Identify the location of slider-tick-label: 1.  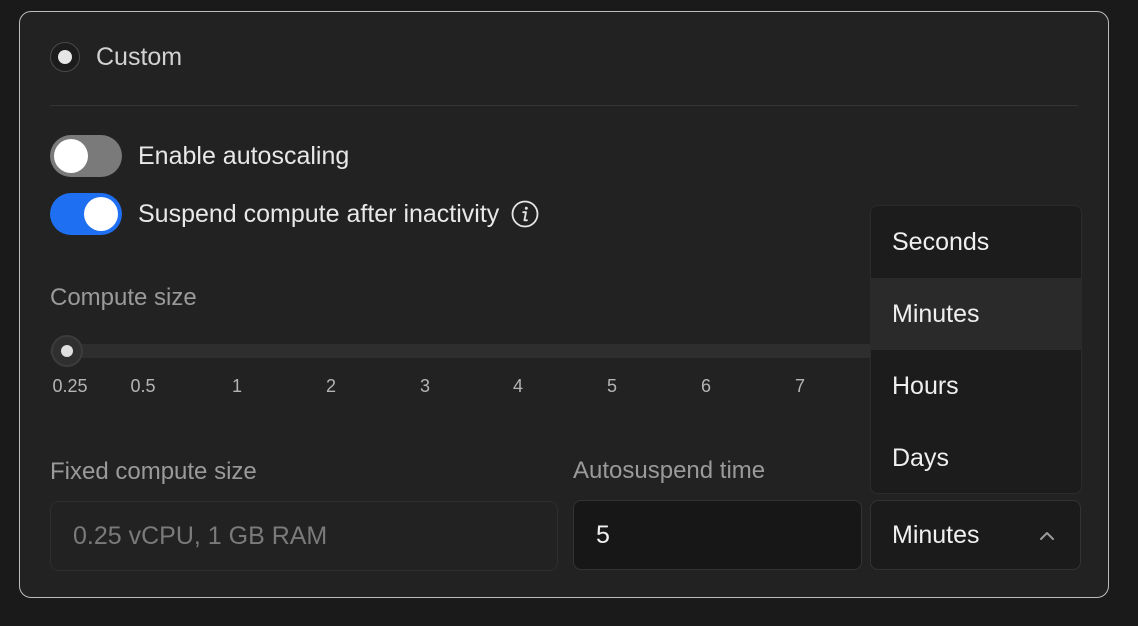
(237, 386).